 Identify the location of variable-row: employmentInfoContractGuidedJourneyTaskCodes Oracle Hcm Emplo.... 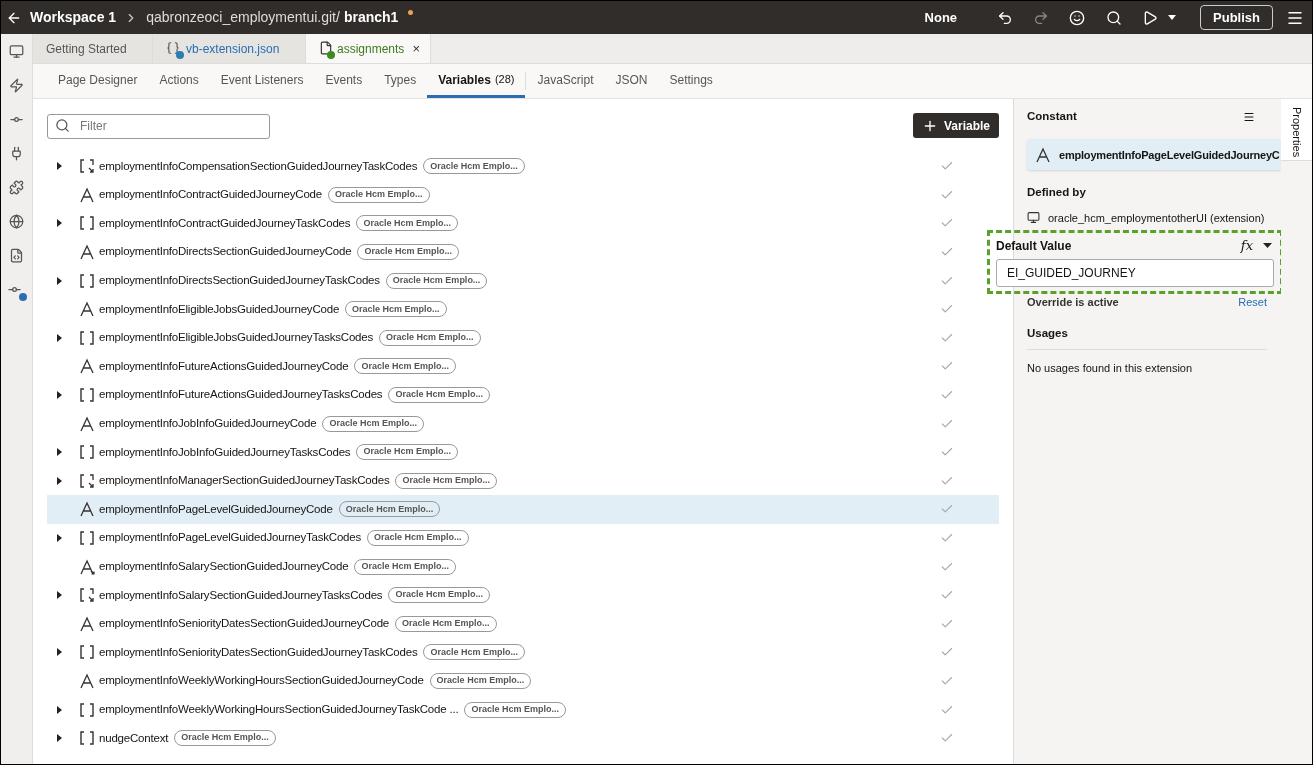
(523, 223).